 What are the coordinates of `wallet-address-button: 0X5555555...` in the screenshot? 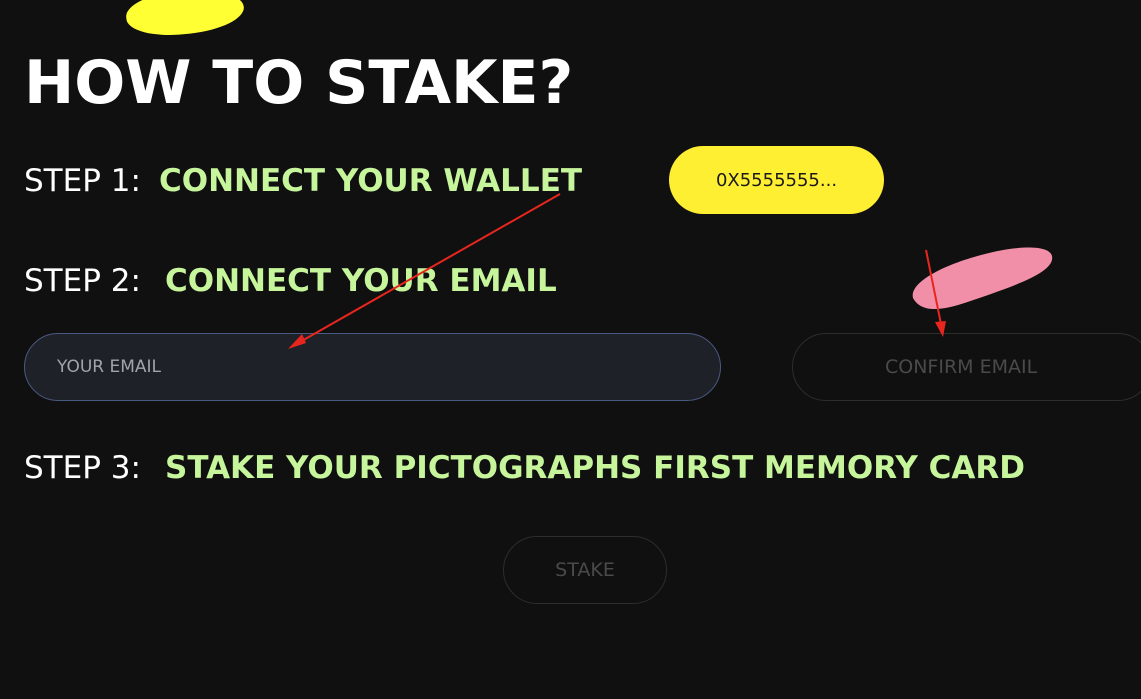 It's located at (776, 180).